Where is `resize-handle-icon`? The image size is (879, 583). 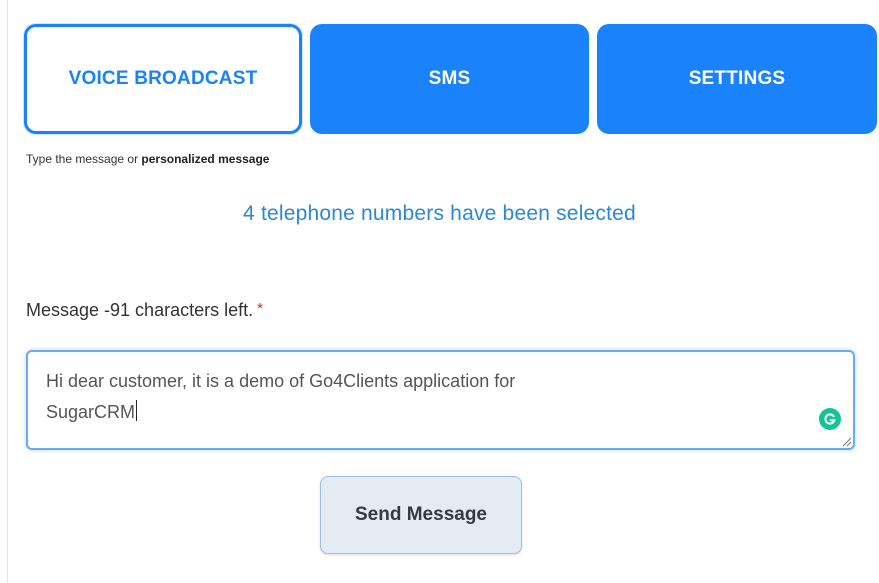 resize-handle-icon is located at coordinates (846, 441).